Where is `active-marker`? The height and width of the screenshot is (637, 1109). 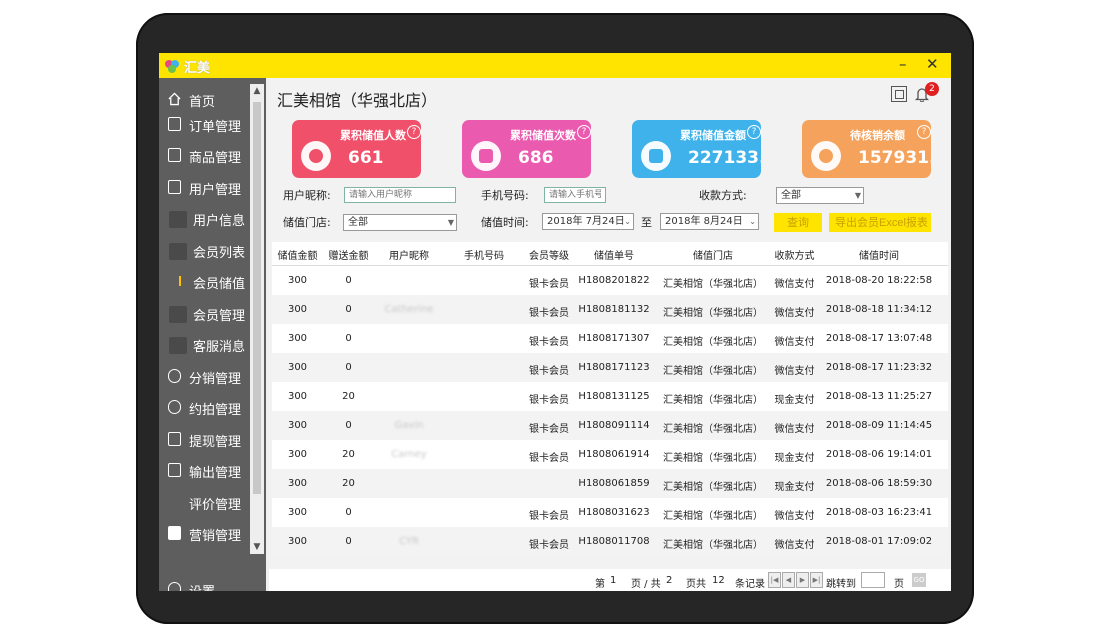 active-marker is located at coordinates (180, 281).